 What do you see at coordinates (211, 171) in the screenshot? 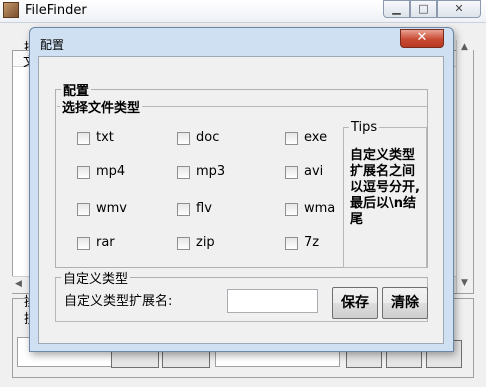
I see `checkbox-label-mp3: mp3` at bounding box center [211, 171].